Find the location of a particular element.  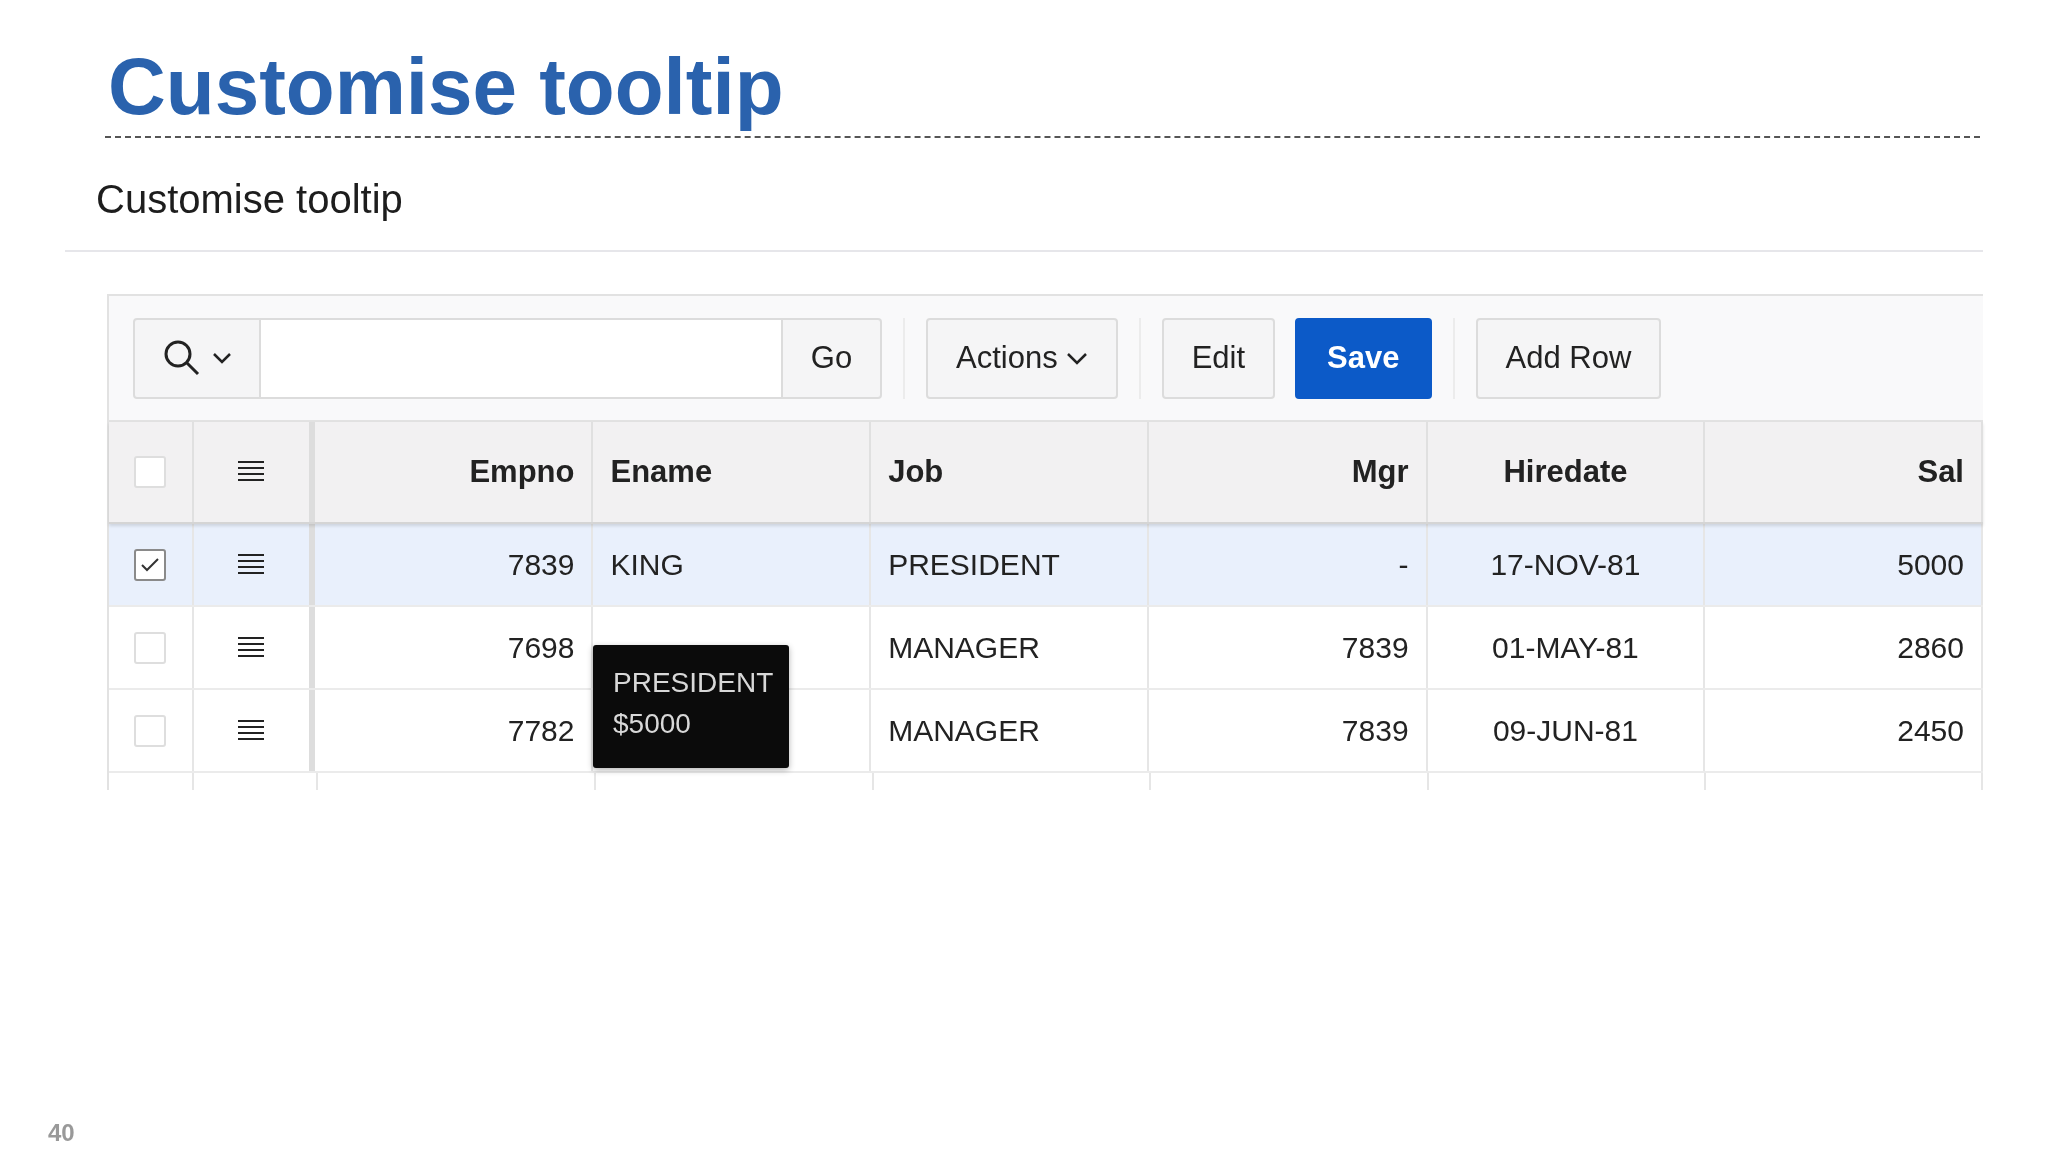

column-header: Empno is located at coordinates (522, 472).